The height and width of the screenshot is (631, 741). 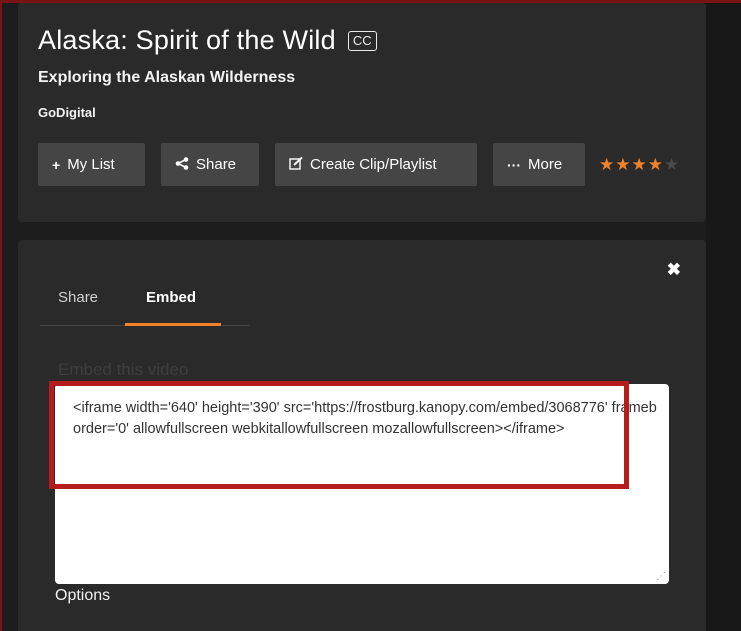 I want to click on share-label: Share, so click(x=216, y=164).